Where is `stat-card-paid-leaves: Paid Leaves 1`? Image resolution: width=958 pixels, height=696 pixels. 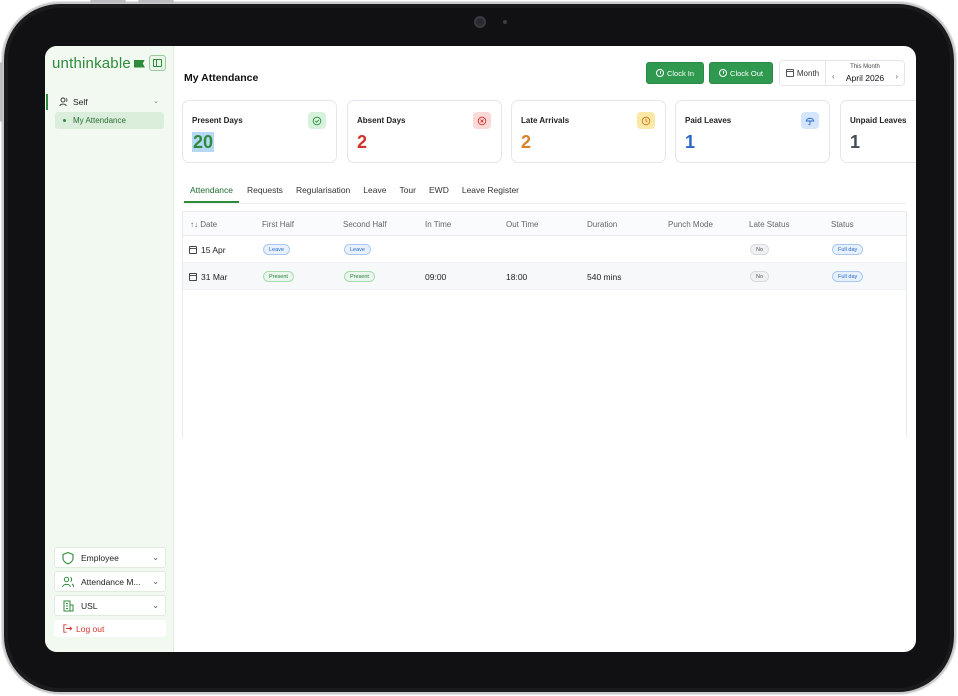 stat-card-paid-leaves: Paid Leaves 1 is located at coordinates (752, 131).